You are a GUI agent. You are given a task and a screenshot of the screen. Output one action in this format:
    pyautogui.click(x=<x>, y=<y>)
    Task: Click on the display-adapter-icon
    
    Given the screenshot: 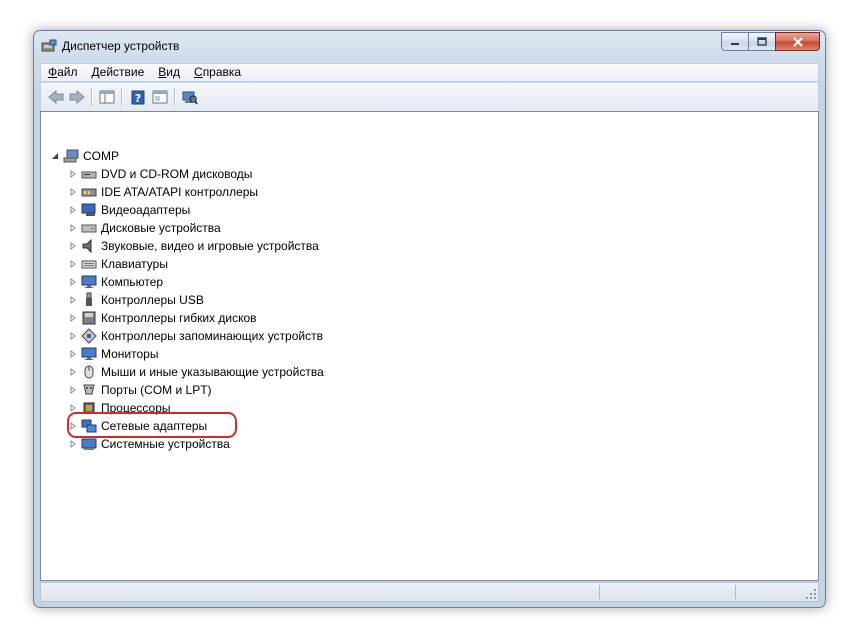 What is the action you would take?
    pyautogui.click(x=89, y=210)
    